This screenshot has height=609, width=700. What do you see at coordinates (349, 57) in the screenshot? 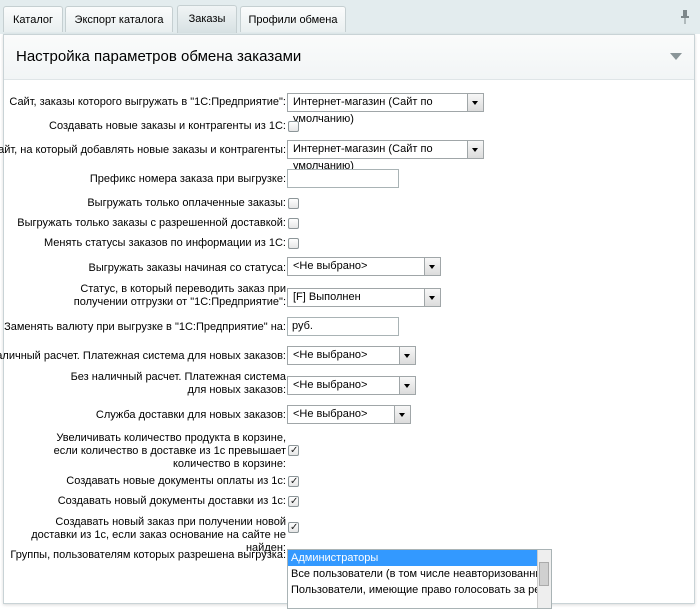
I see `panel-header: Настройка параметров обмена заказами` at bounding box center [349, 57].